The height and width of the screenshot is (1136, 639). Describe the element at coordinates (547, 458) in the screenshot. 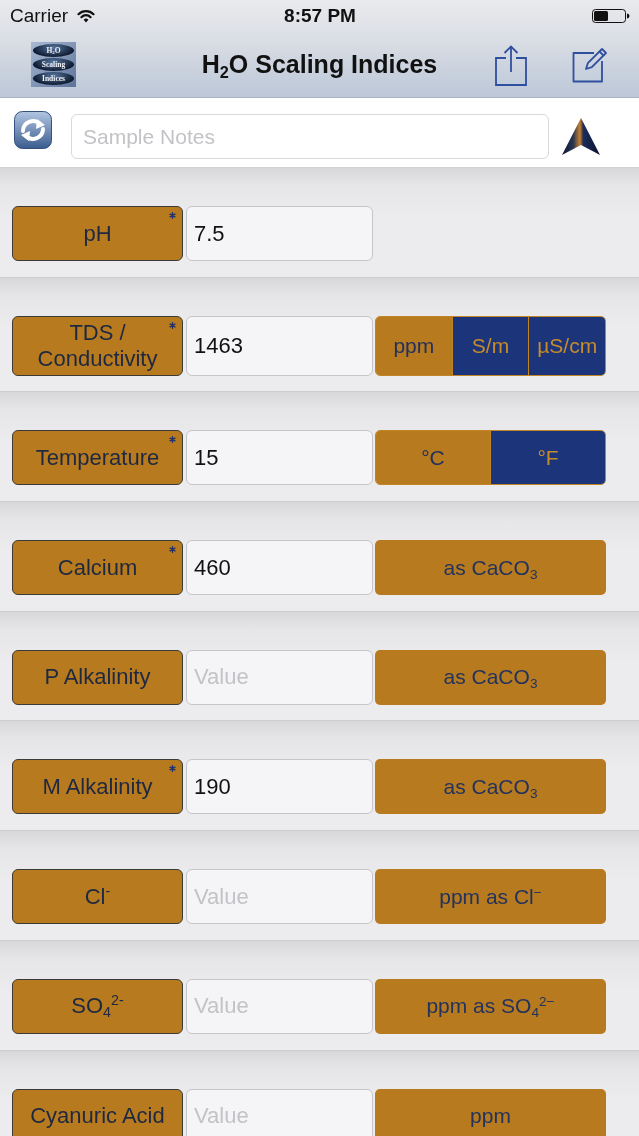

I see `unit-segment: °F` at that location.